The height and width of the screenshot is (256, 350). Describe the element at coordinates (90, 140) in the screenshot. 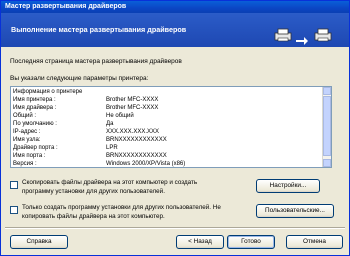

I see `list-item: Имя узла: BRNXXXXXXXXXXXX` at that location.